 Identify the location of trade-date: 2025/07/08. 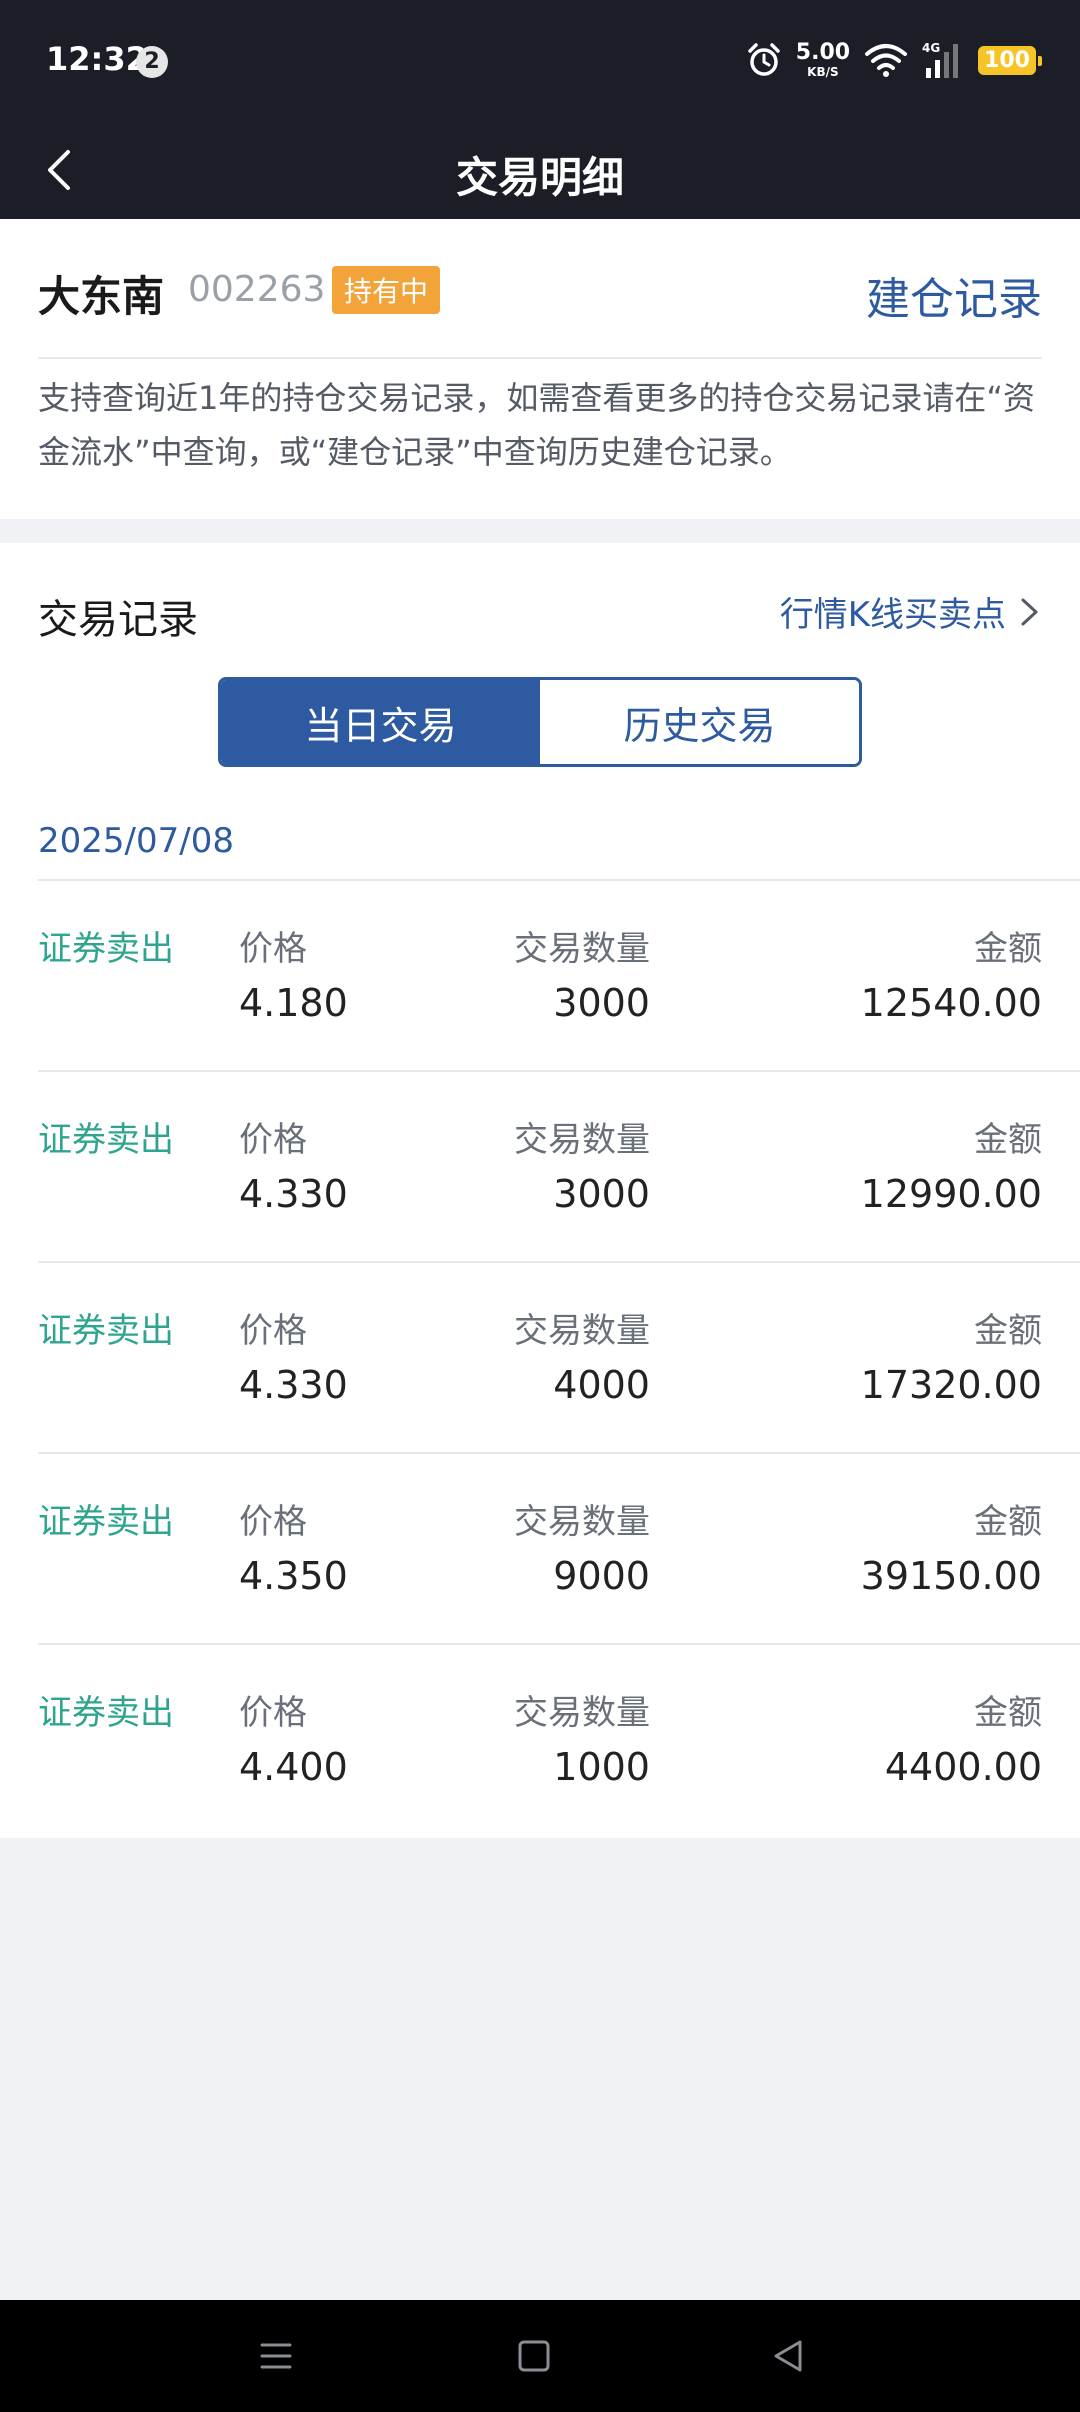
(136, 841).